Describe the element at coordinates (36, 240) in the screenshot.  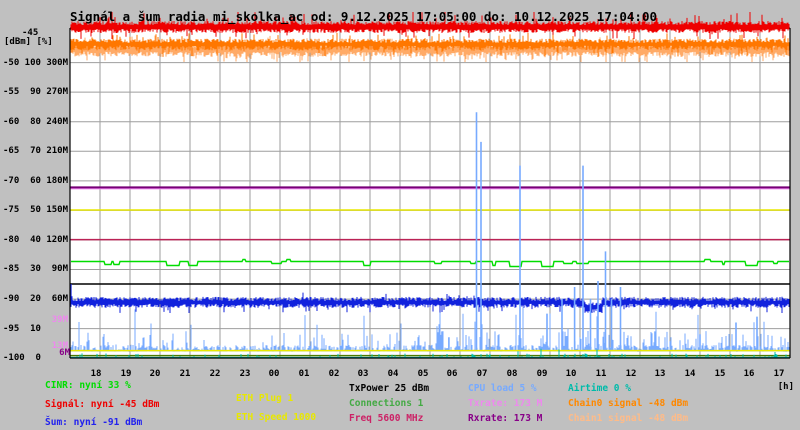
I see `y-axis-row: -80 40 120M` at that location.